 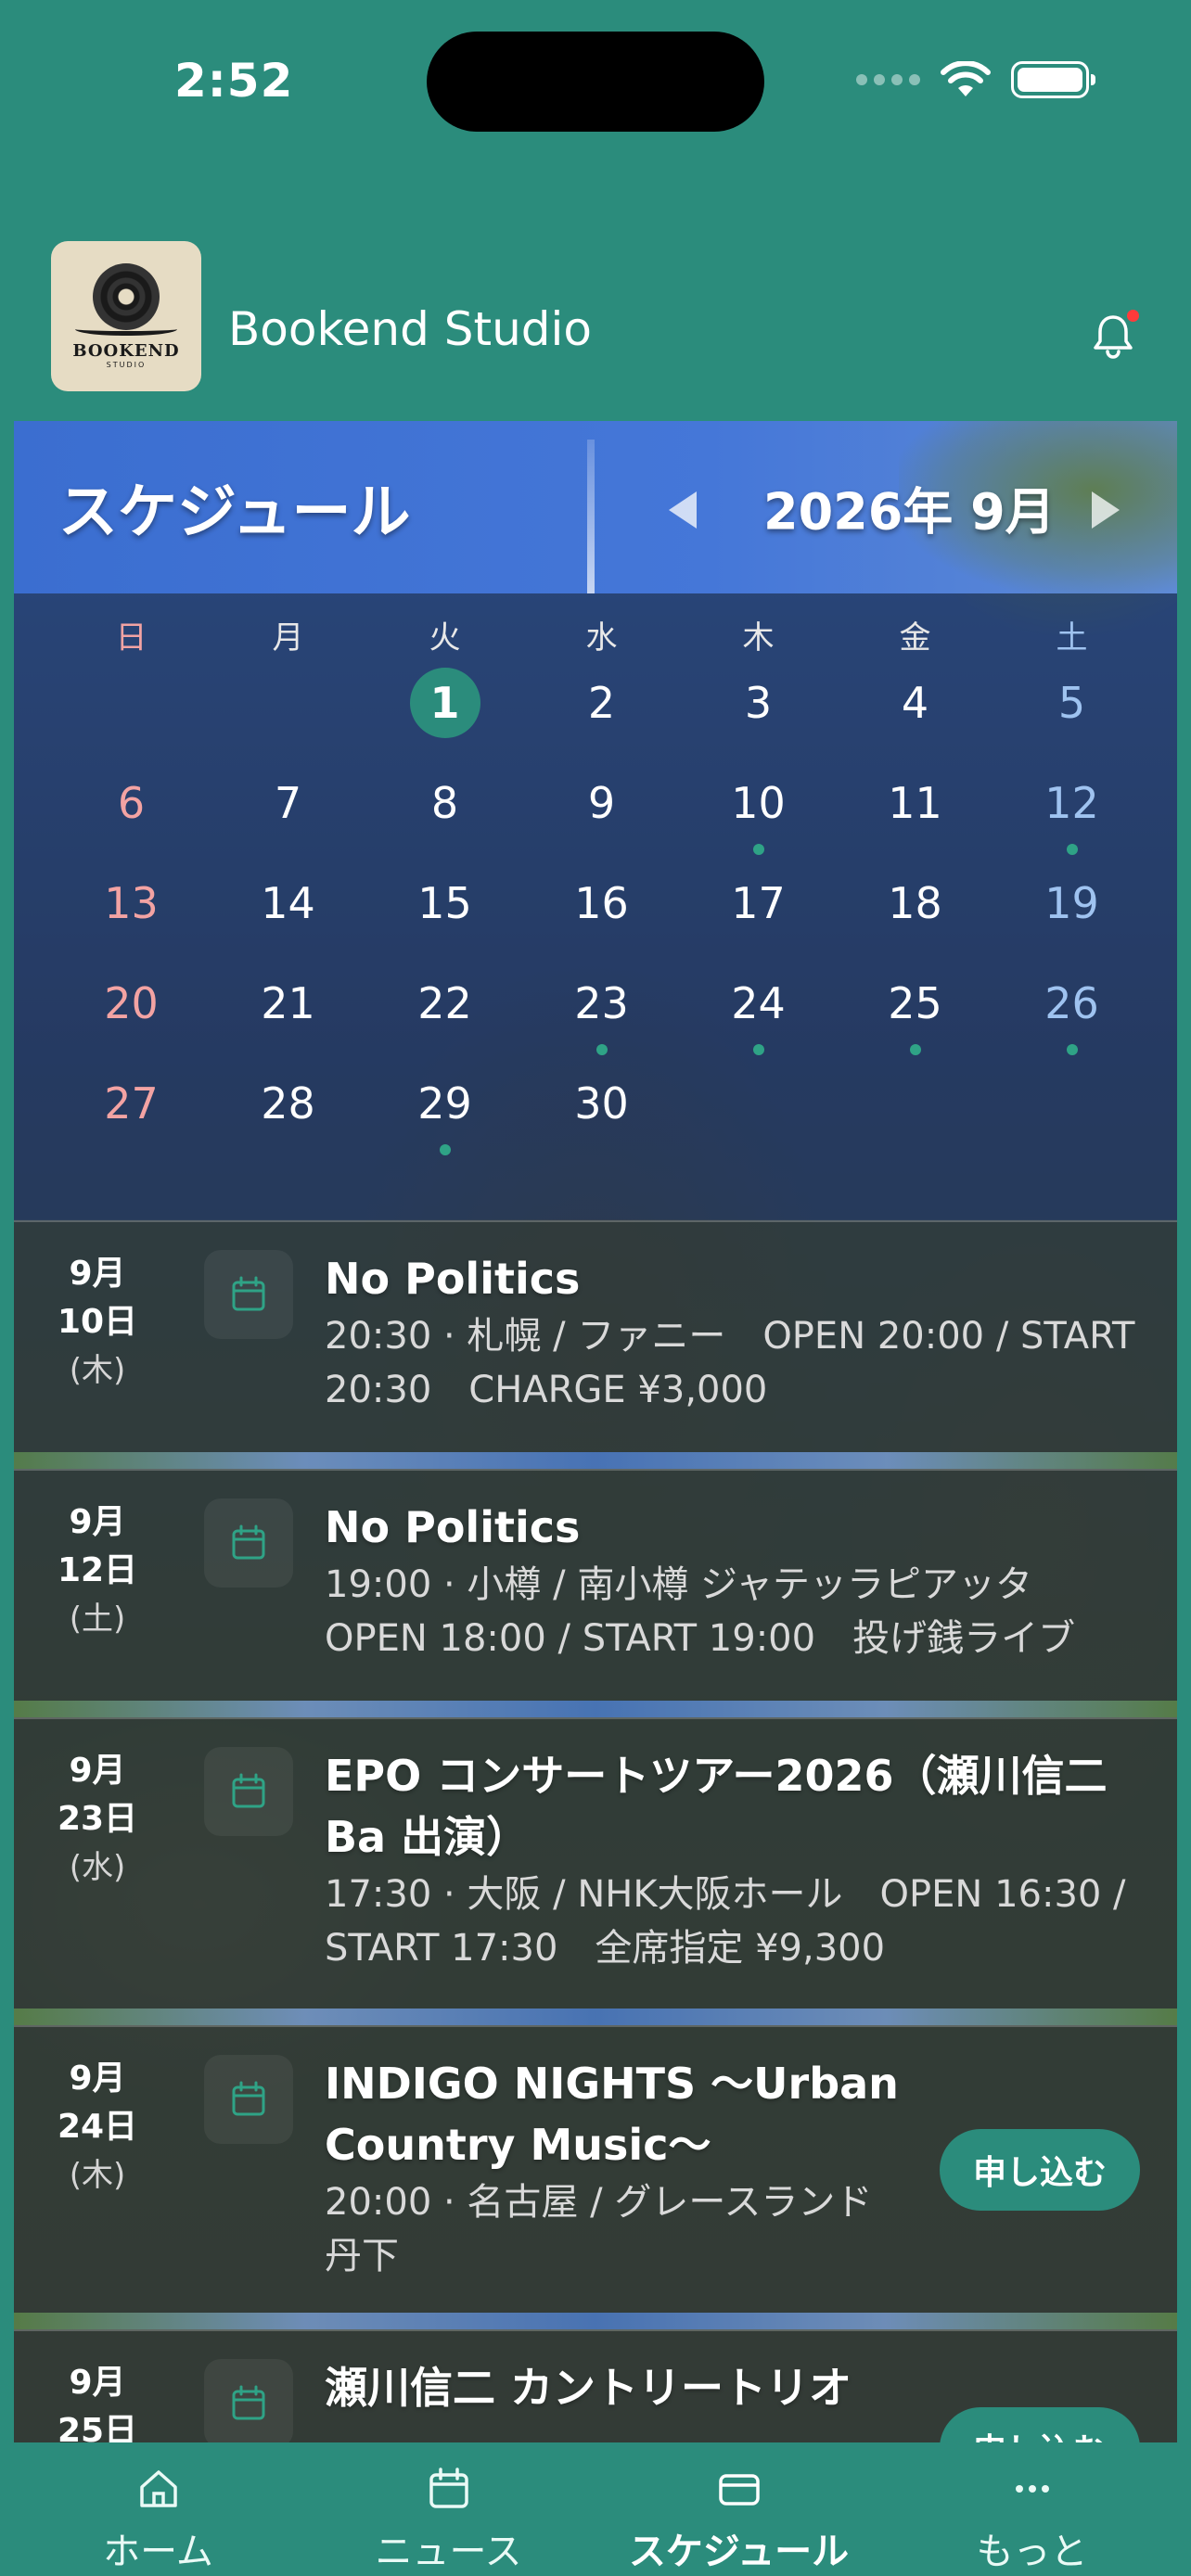 I want to click on status-time: 2:52, so click(x=234, y=81).